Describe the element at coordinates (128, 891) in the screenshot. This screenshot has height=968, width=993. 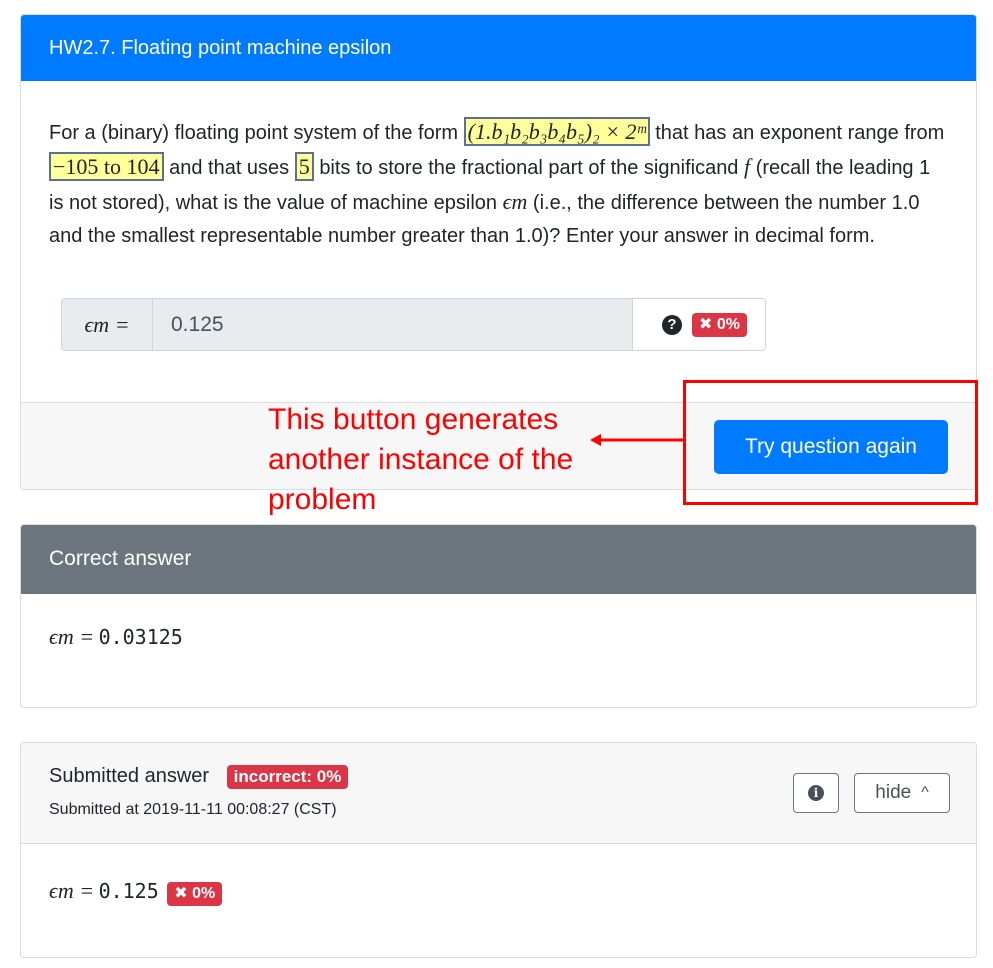
I see `submitted-answer-value: 0.125` at that location.